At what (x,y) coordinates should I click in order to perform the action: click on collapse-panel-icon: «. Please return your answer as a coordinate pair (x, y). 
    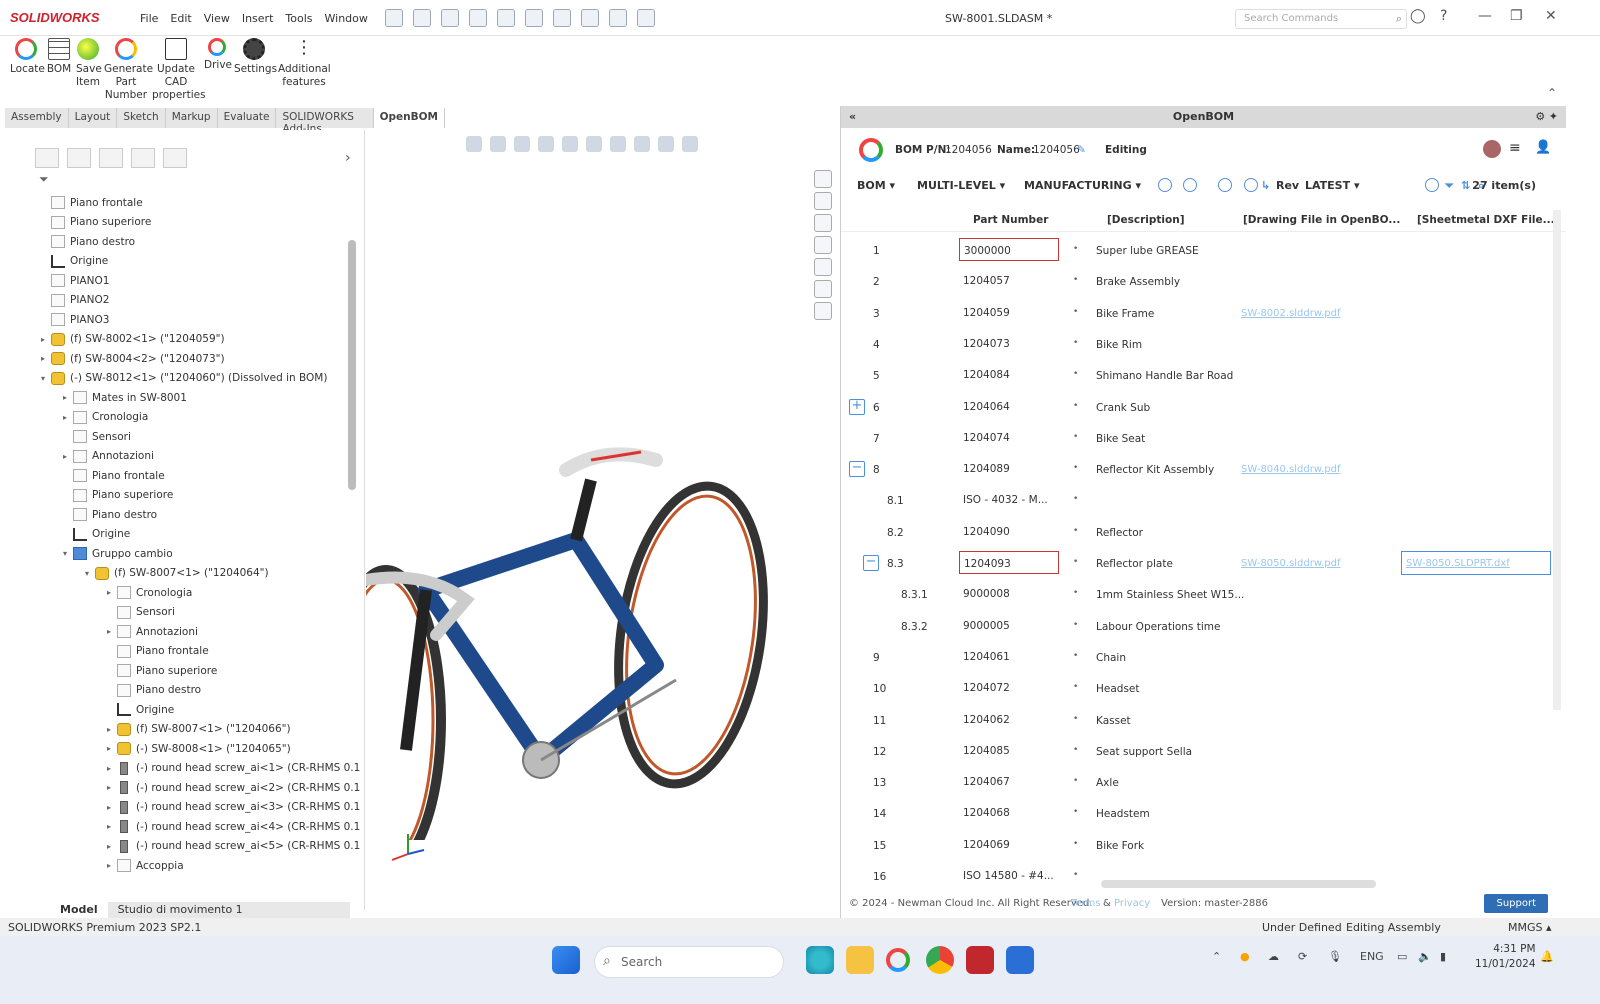
    Looking at the image, I should click on (852, 117).